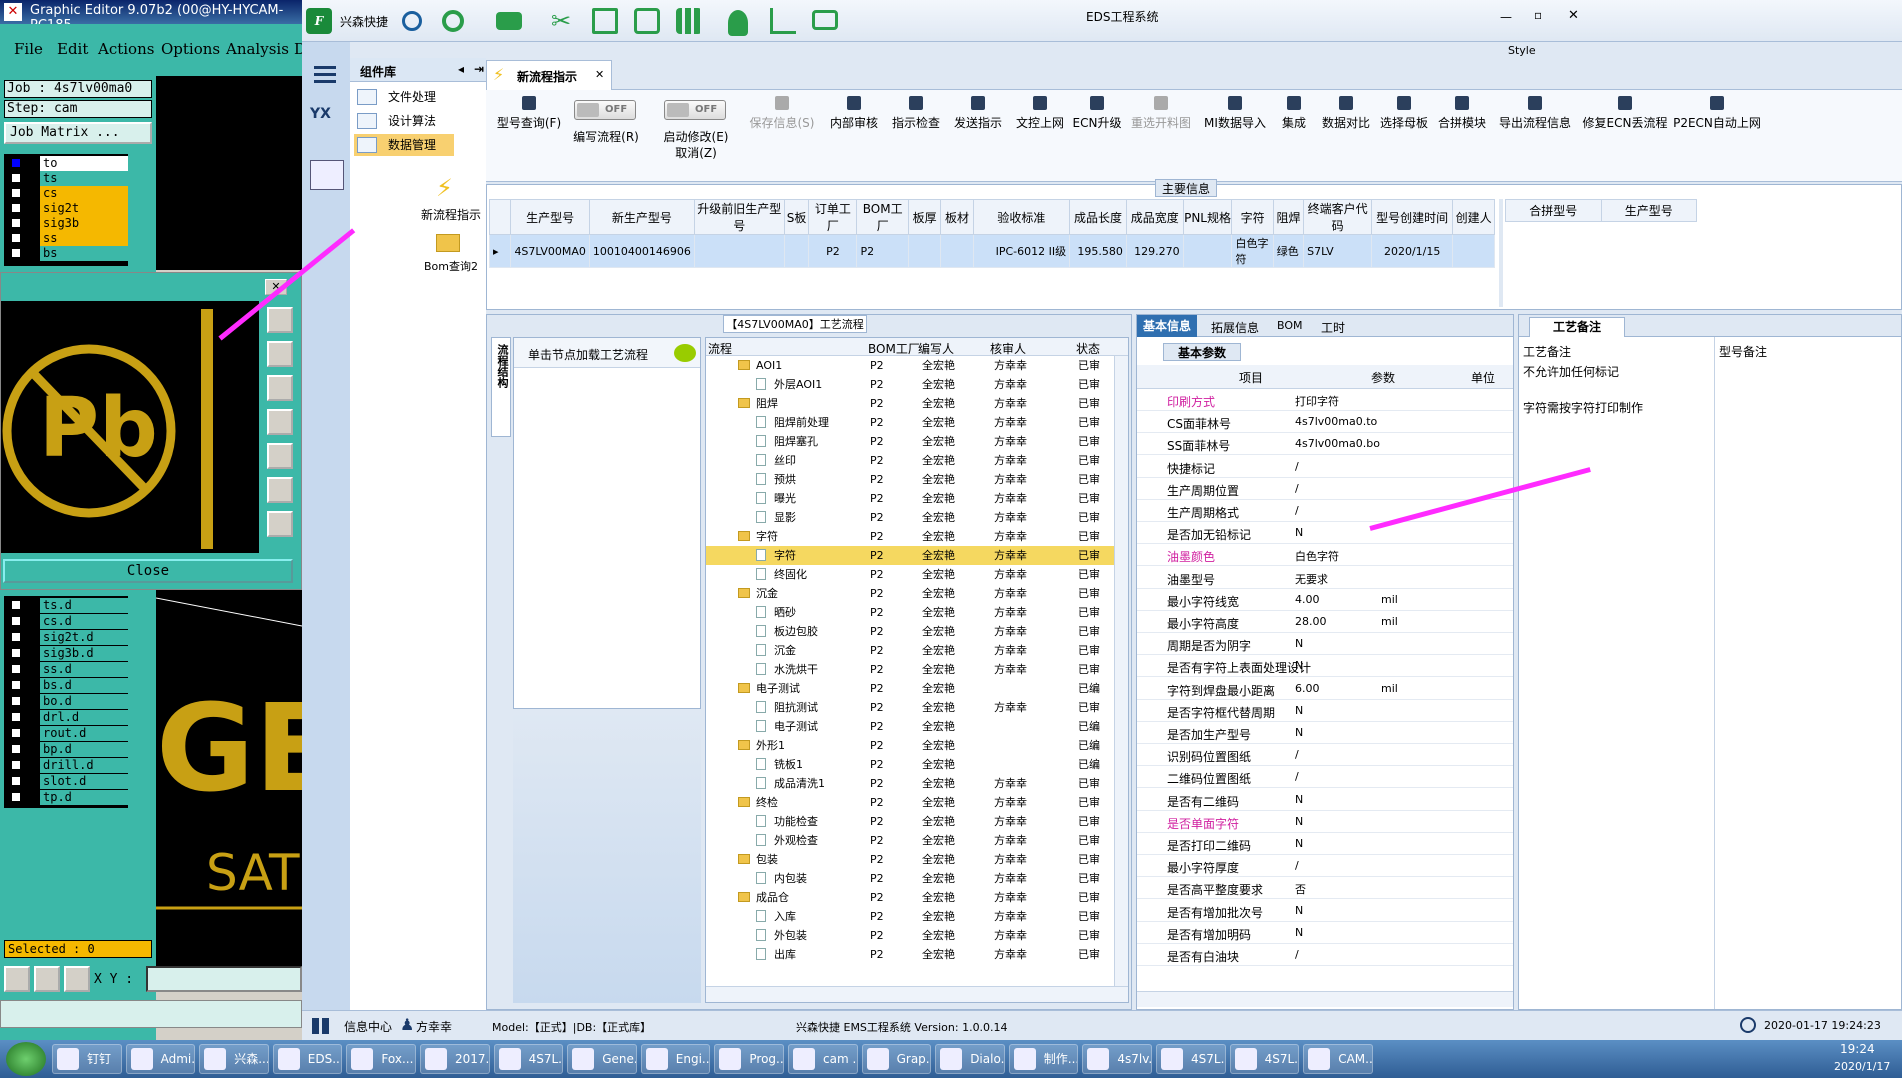 This screenshot has height=1078, width=1902. What do you see at coordinates (257, 49) in the screenshot?
I see `menu-analysis: Analysis` at bounding box center [257, 49].